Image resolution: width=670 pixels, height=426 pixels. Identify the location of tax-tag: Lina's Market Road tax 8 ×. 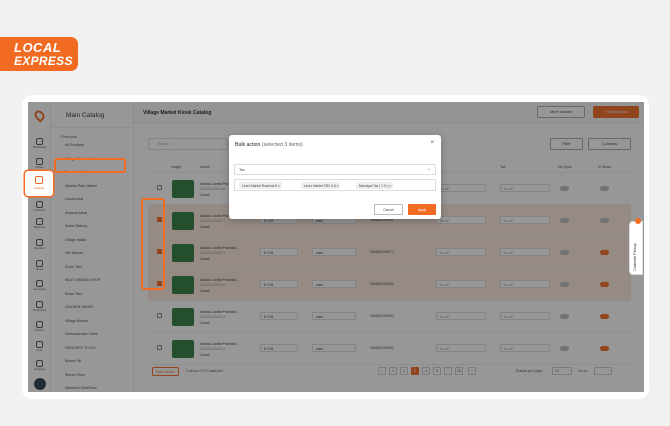
(260, 185).